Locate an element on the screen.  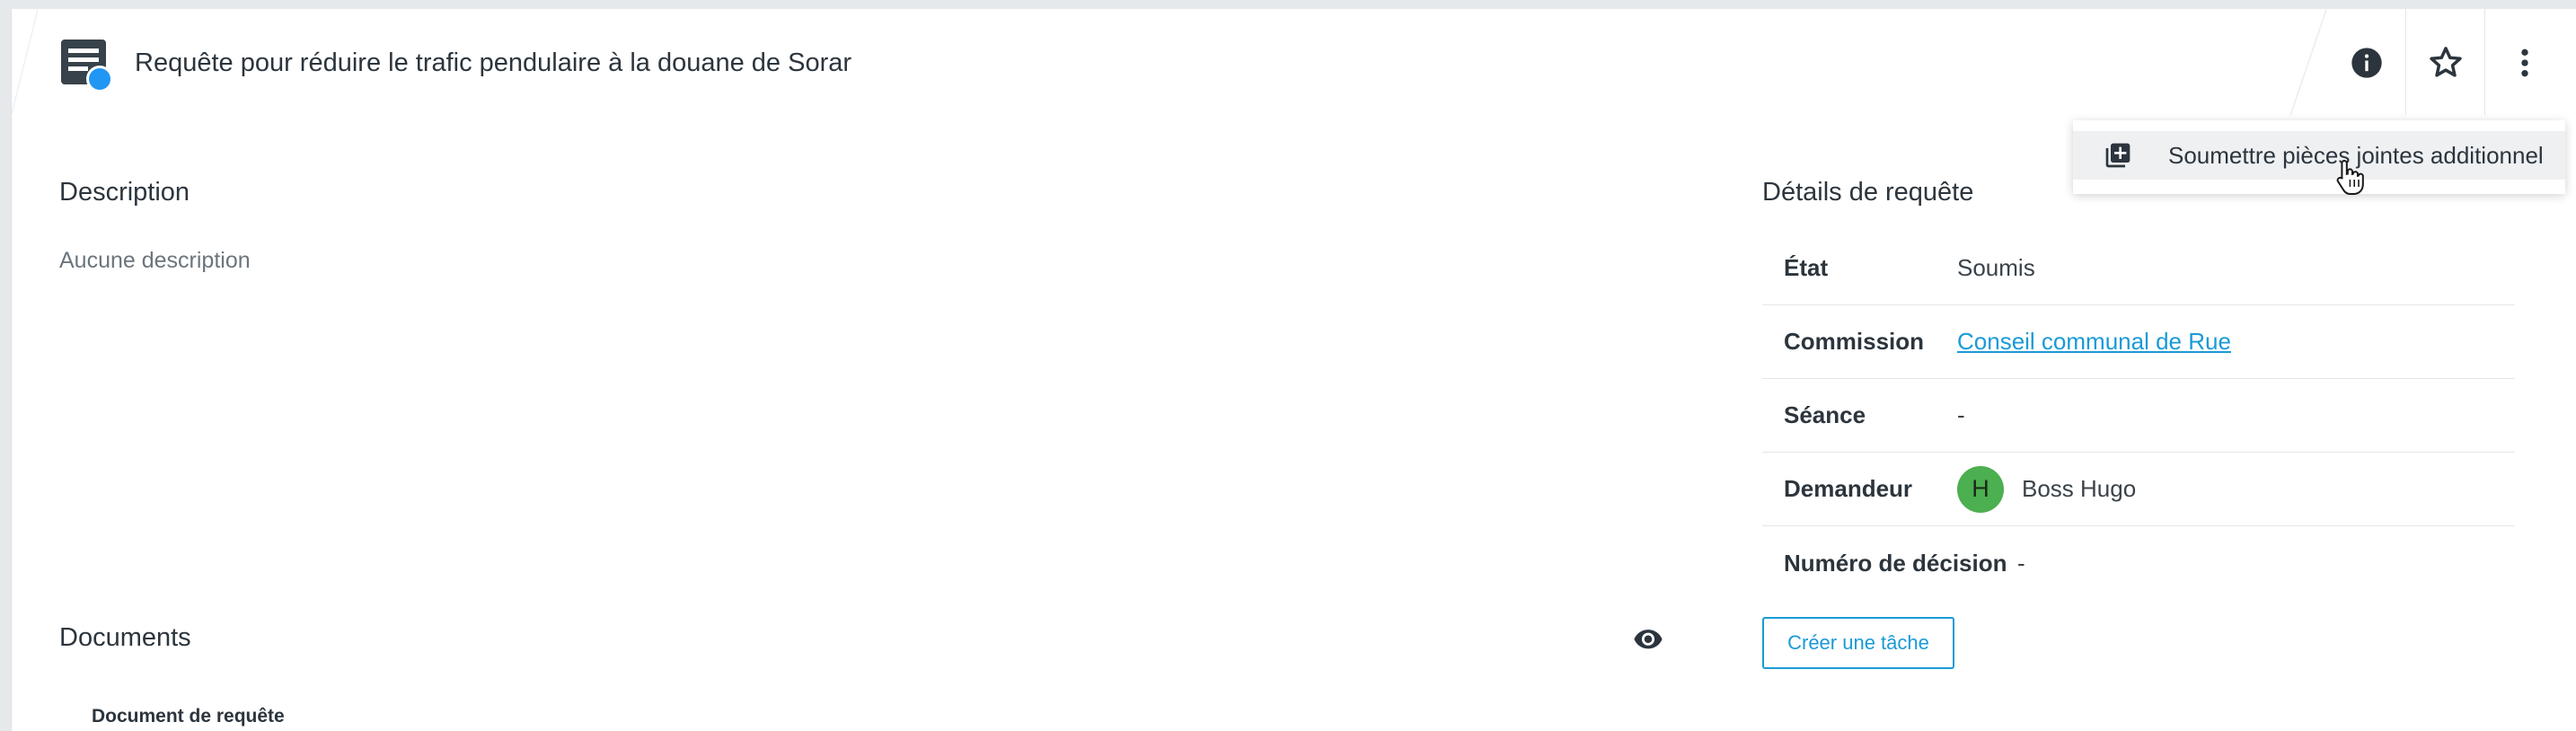
star-icon is located at coordinates (2446, 62).